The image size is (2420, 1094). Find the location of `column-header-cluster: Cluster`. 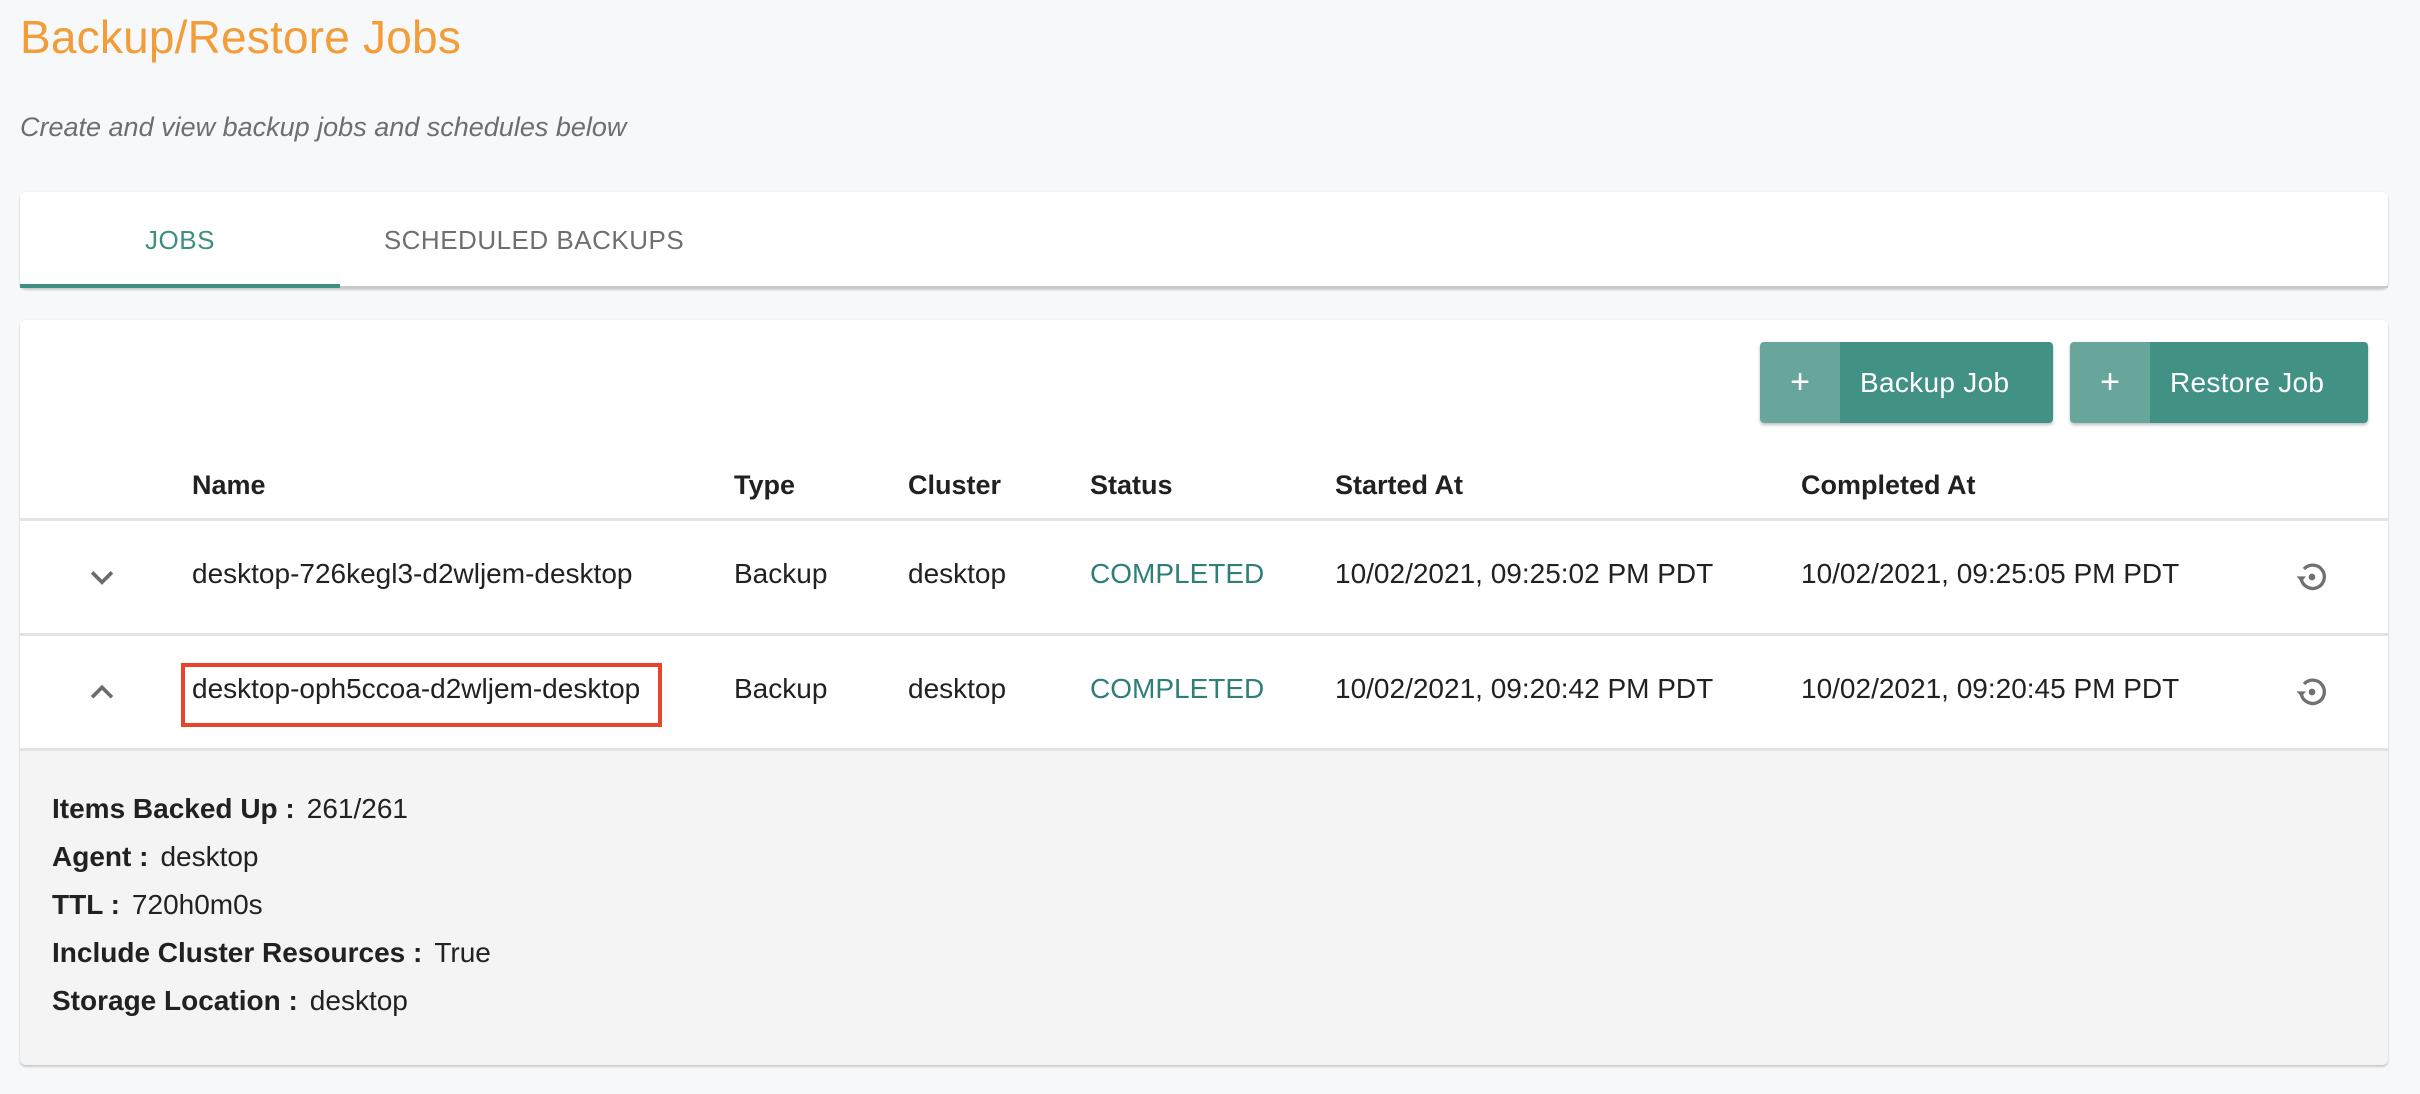

column-header-cluster: Cluster is located at coordinates (954, 485).